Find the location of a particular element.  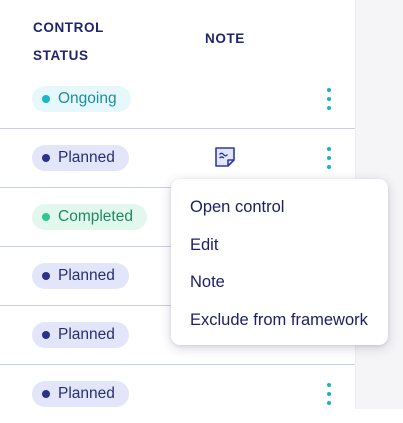

table-row: Ongoing is located at coordinates (177, 98).